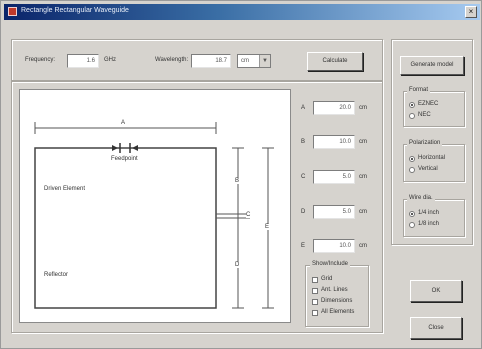 The height and width of the screenshot is (349, 482). I want to click on generate-model-button: Generate model, so click(432, 65).